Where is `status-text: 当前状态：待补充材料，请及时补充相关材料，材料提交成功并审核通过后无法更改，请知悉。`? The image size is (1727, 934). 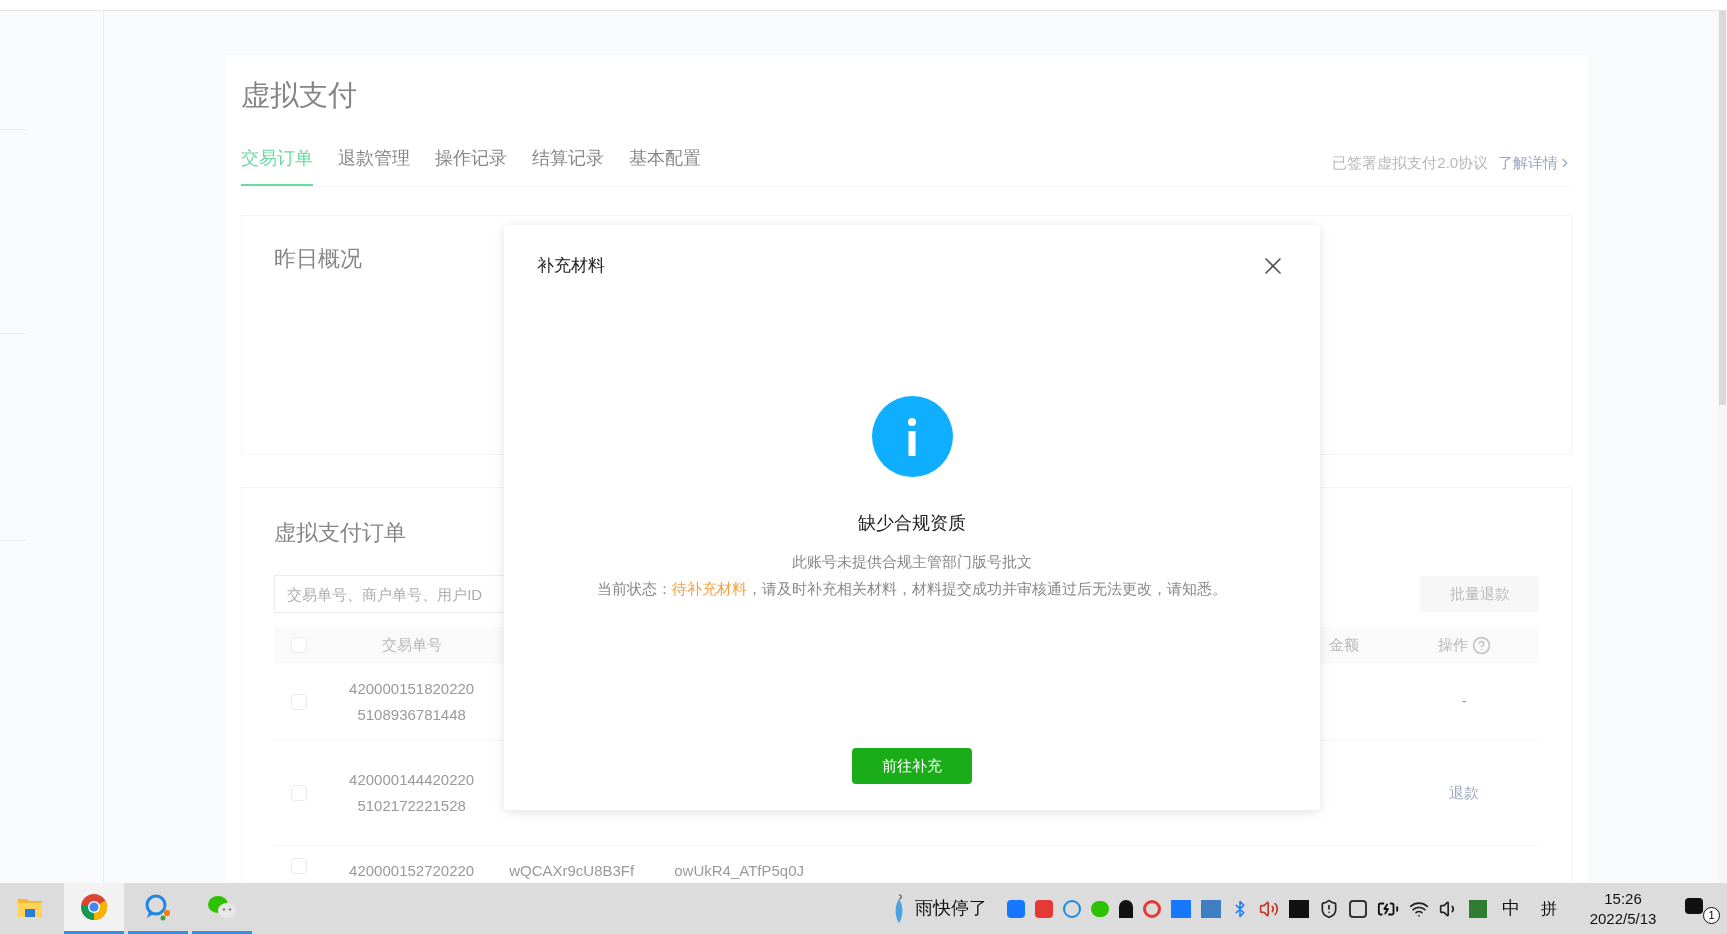 status-text: 当前状态：待补充材料，请及时补充相关材料，材料提交成功并审核通过后无法更改，请知悉。 is located at coordinates (912, 588).